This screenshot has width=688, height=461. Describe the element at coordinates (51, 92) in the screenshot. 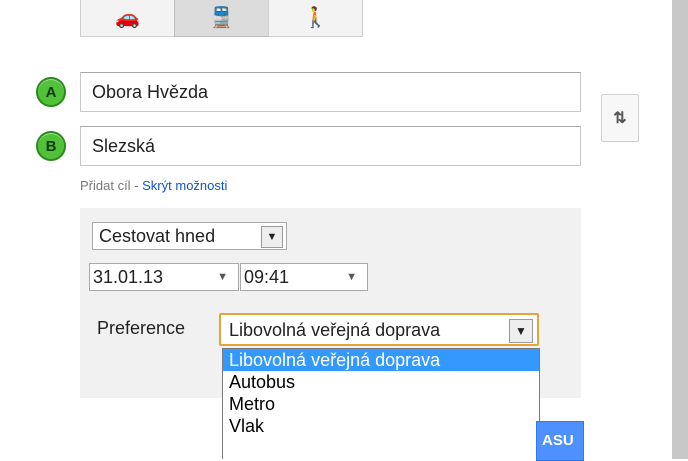

I see `marker-a-icon: A` at that location.